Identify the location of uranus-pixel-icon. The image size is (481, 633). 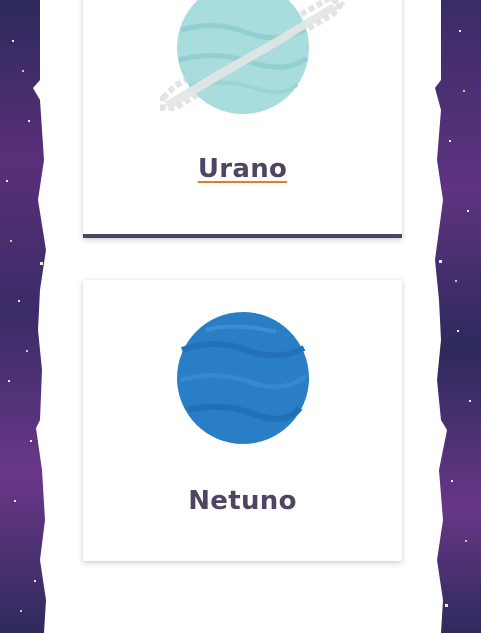
(250, 62).